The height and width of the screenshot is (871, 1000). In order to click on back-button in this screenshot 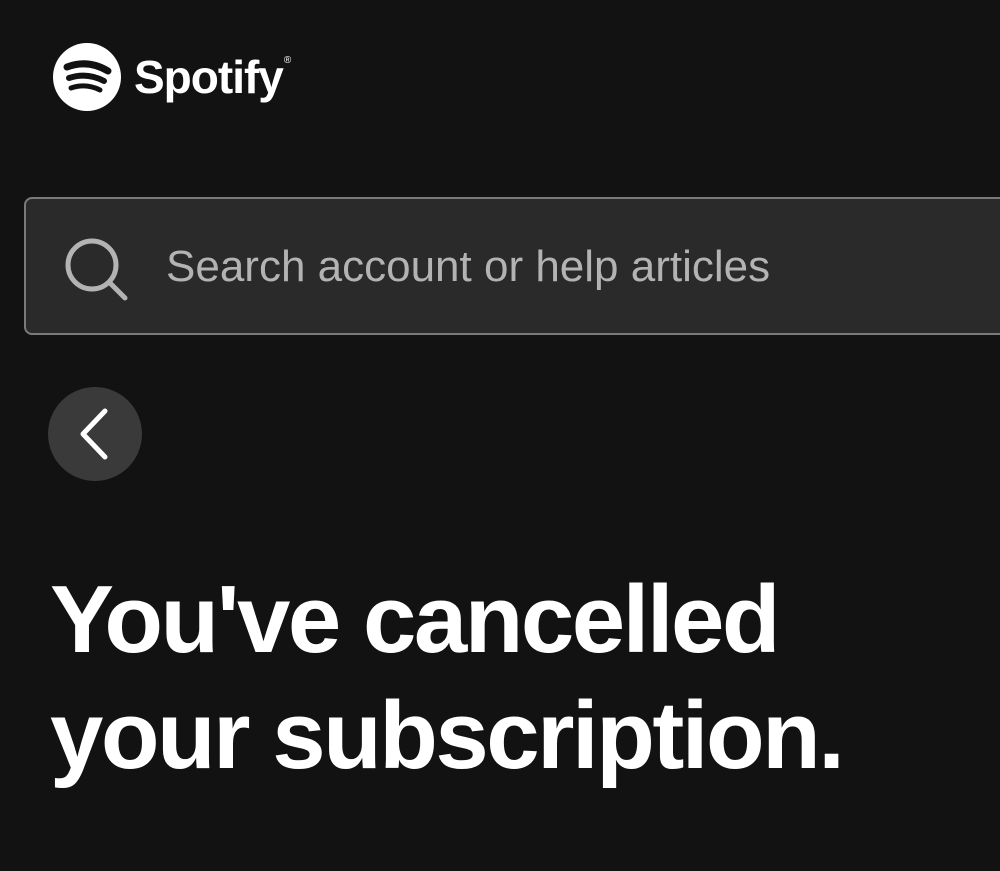, I will do `click(95, 434)`.